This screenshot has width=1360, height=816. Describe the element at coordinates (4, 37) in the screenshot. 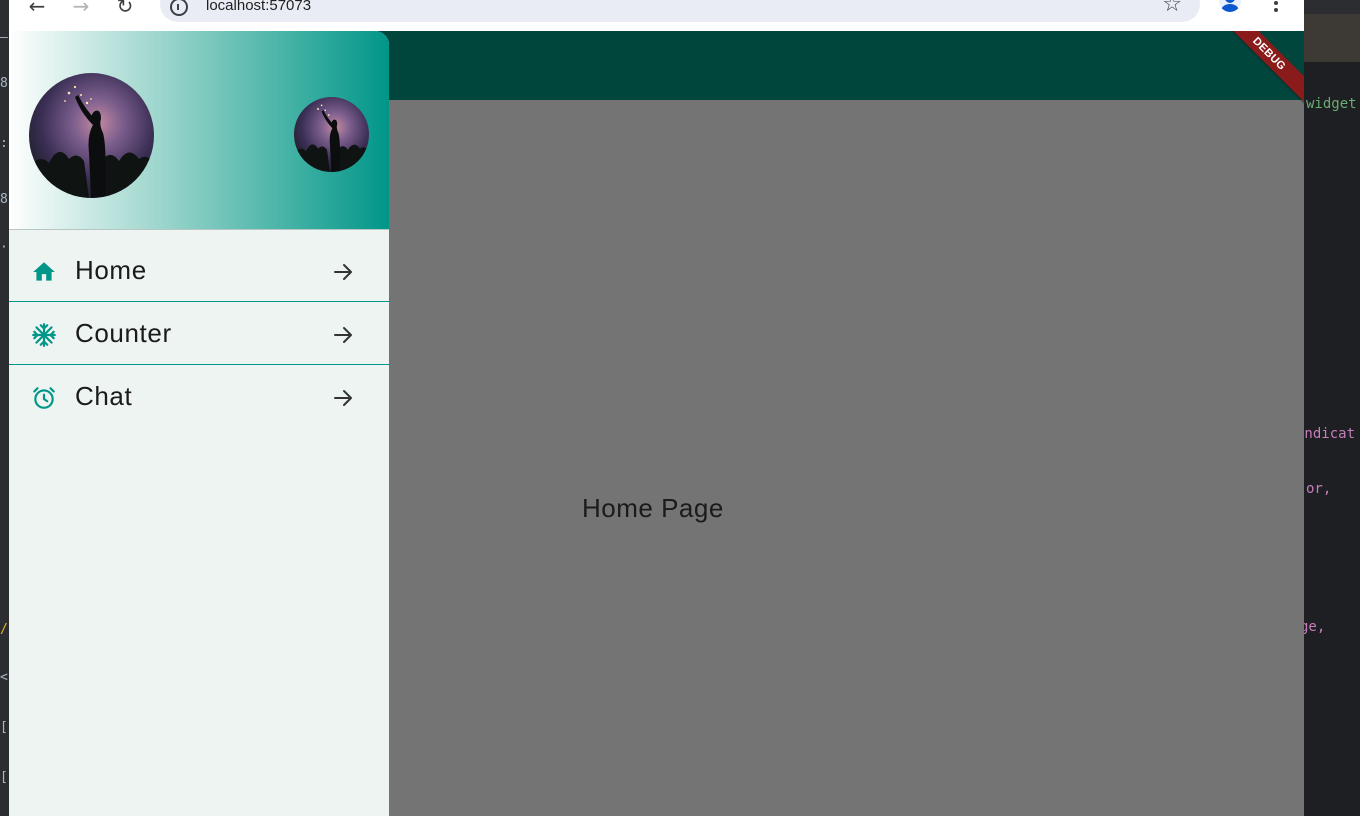

I see `ide-gutter-glyph: —` at that location.